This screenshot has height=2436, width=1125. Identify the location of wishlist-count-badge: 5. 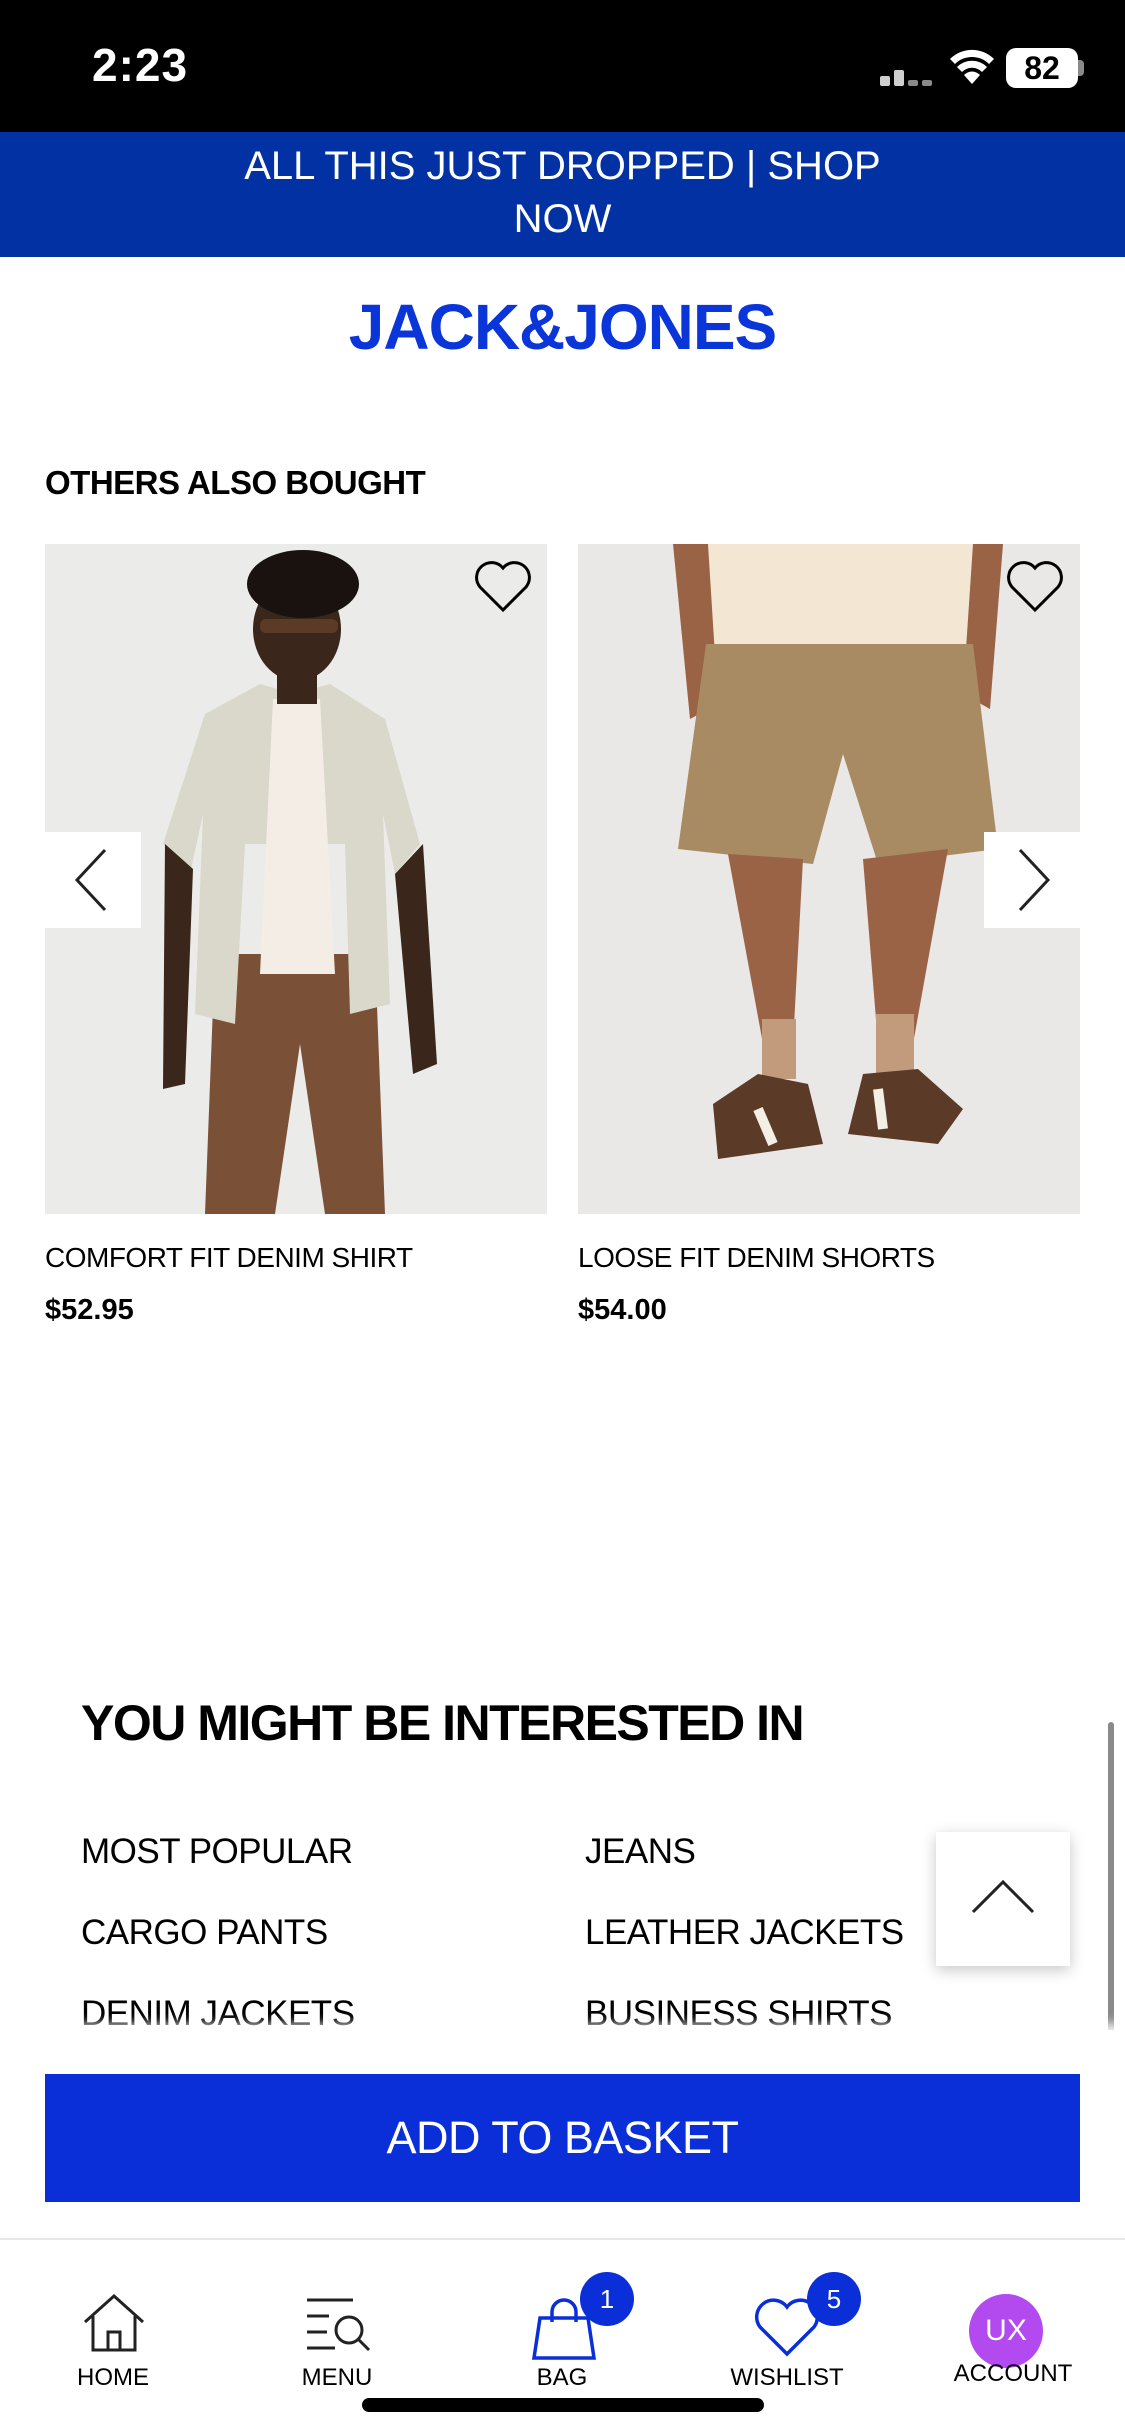
(834, 2299).